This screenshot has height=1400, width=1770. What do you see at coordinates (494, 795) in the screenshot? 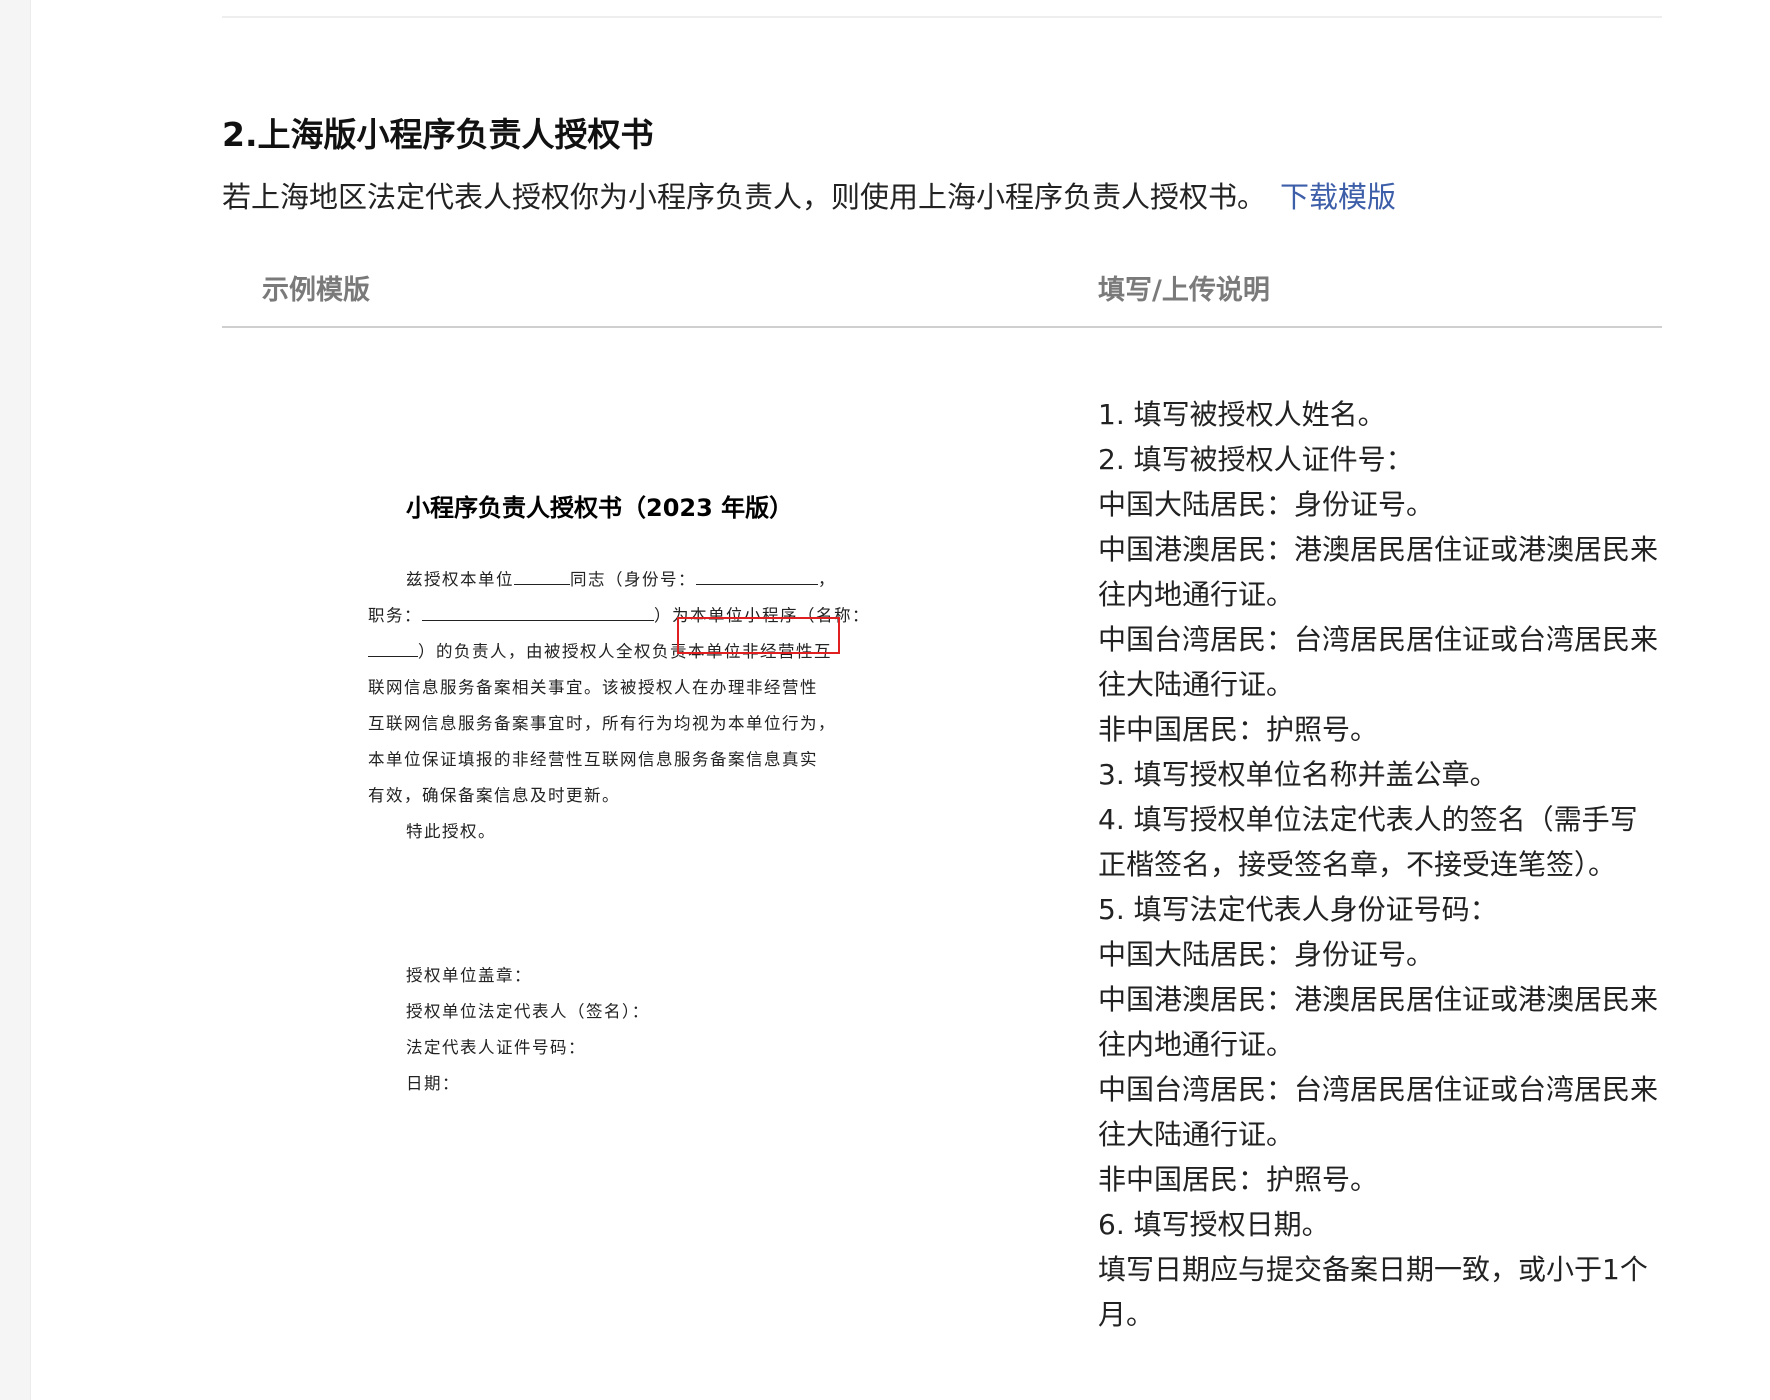
I see `document-line-7: 有效，确保备案信息及时更新。` at bounding box center [494, 795].